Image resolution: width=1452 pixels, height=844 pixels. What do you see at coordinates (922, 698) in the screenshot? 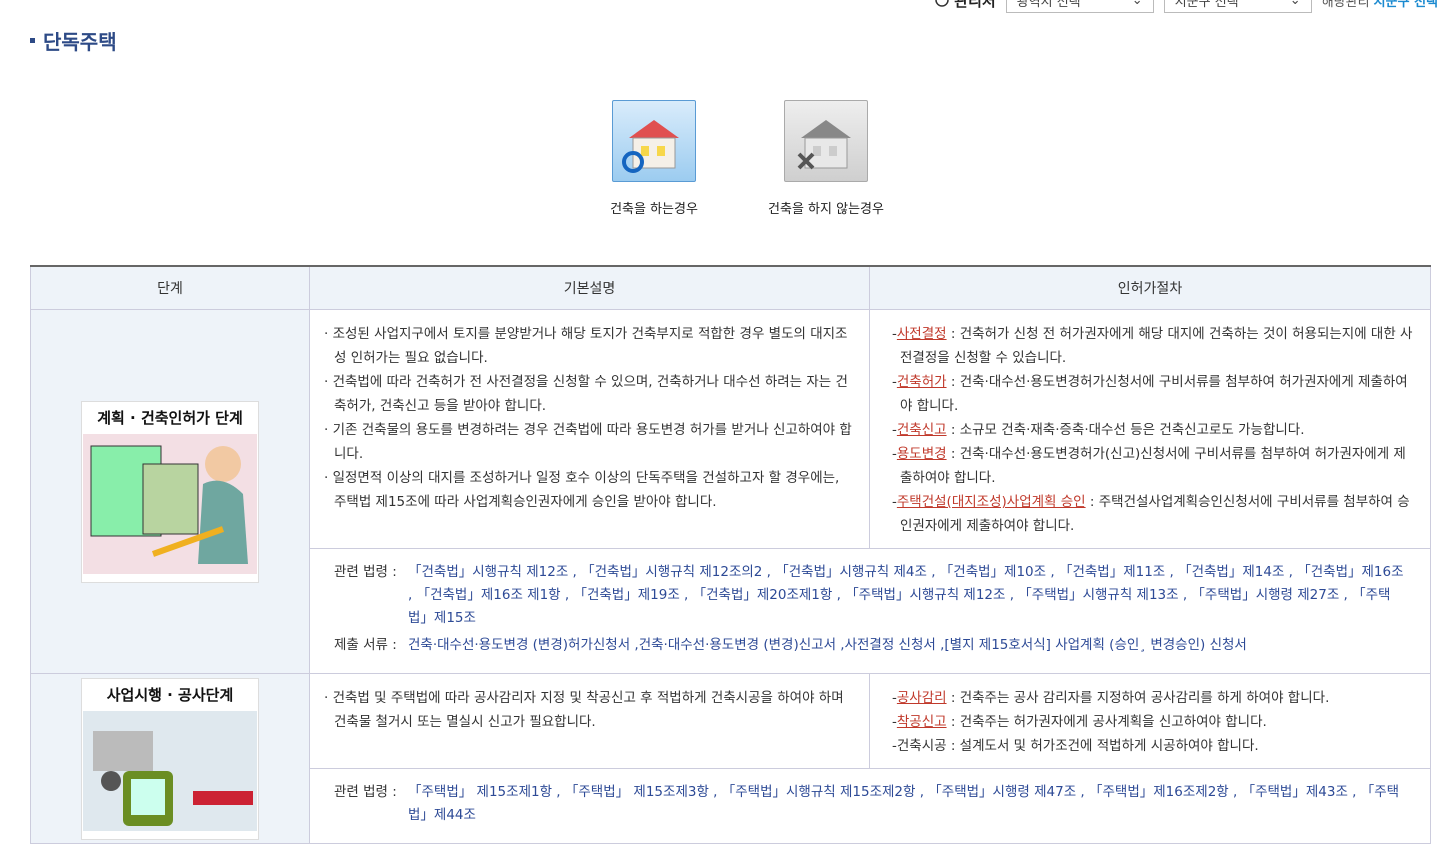
I see `procedure-link: 공사감리` at bounding box center [922, 698].